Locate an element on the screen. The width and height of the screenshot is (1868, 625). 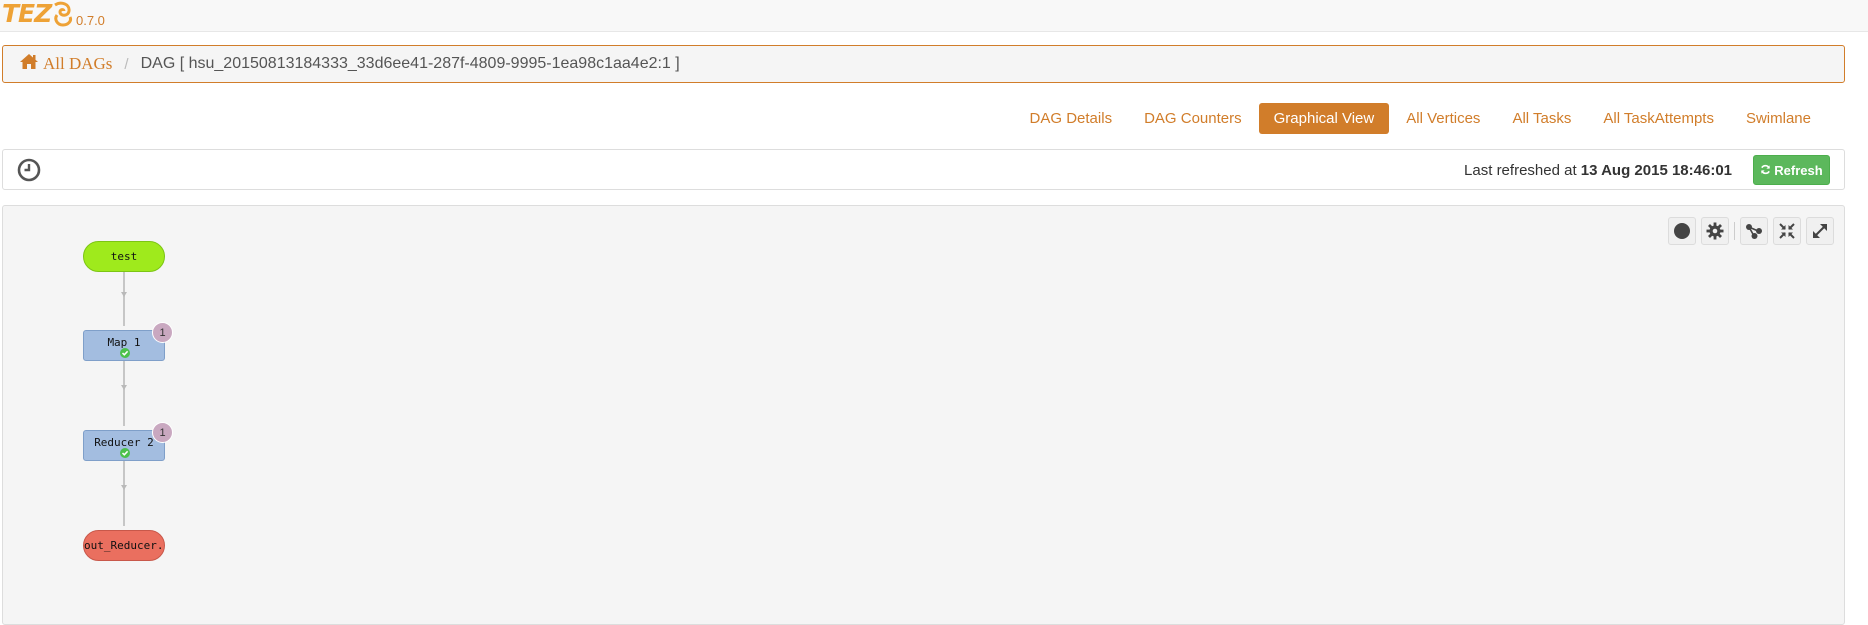
graph-node-vertex: Reducer 2 1 is located at coordinates (128, 441).